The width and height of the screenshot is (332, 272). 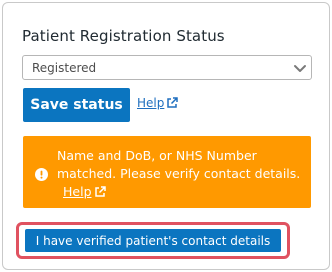 I want to click on registration-status-select: Registered, so click(x=167, y=67).